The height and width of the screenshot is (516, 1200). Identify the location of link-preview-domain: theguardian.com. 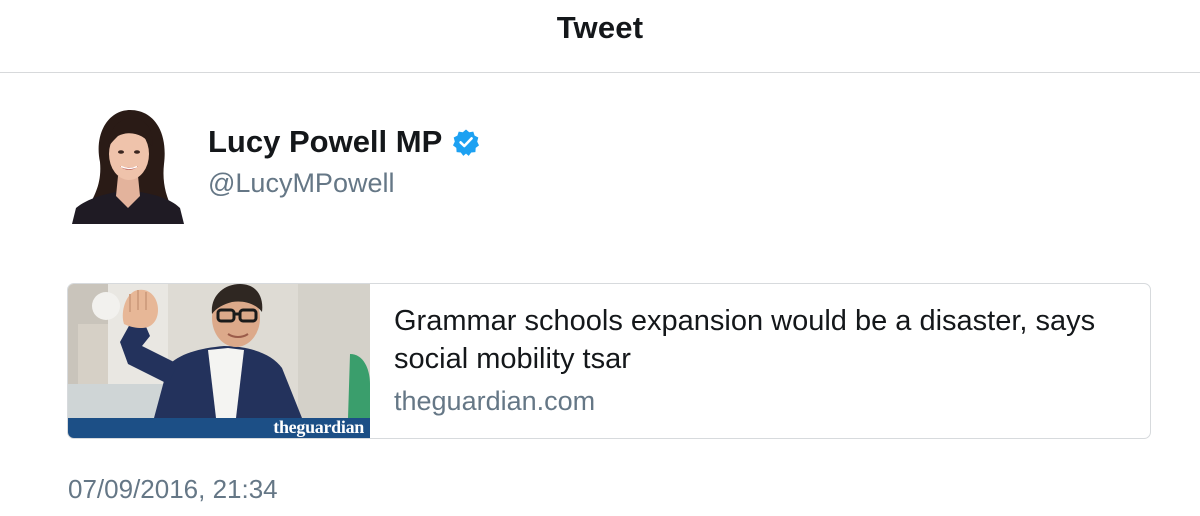
(495, 401).